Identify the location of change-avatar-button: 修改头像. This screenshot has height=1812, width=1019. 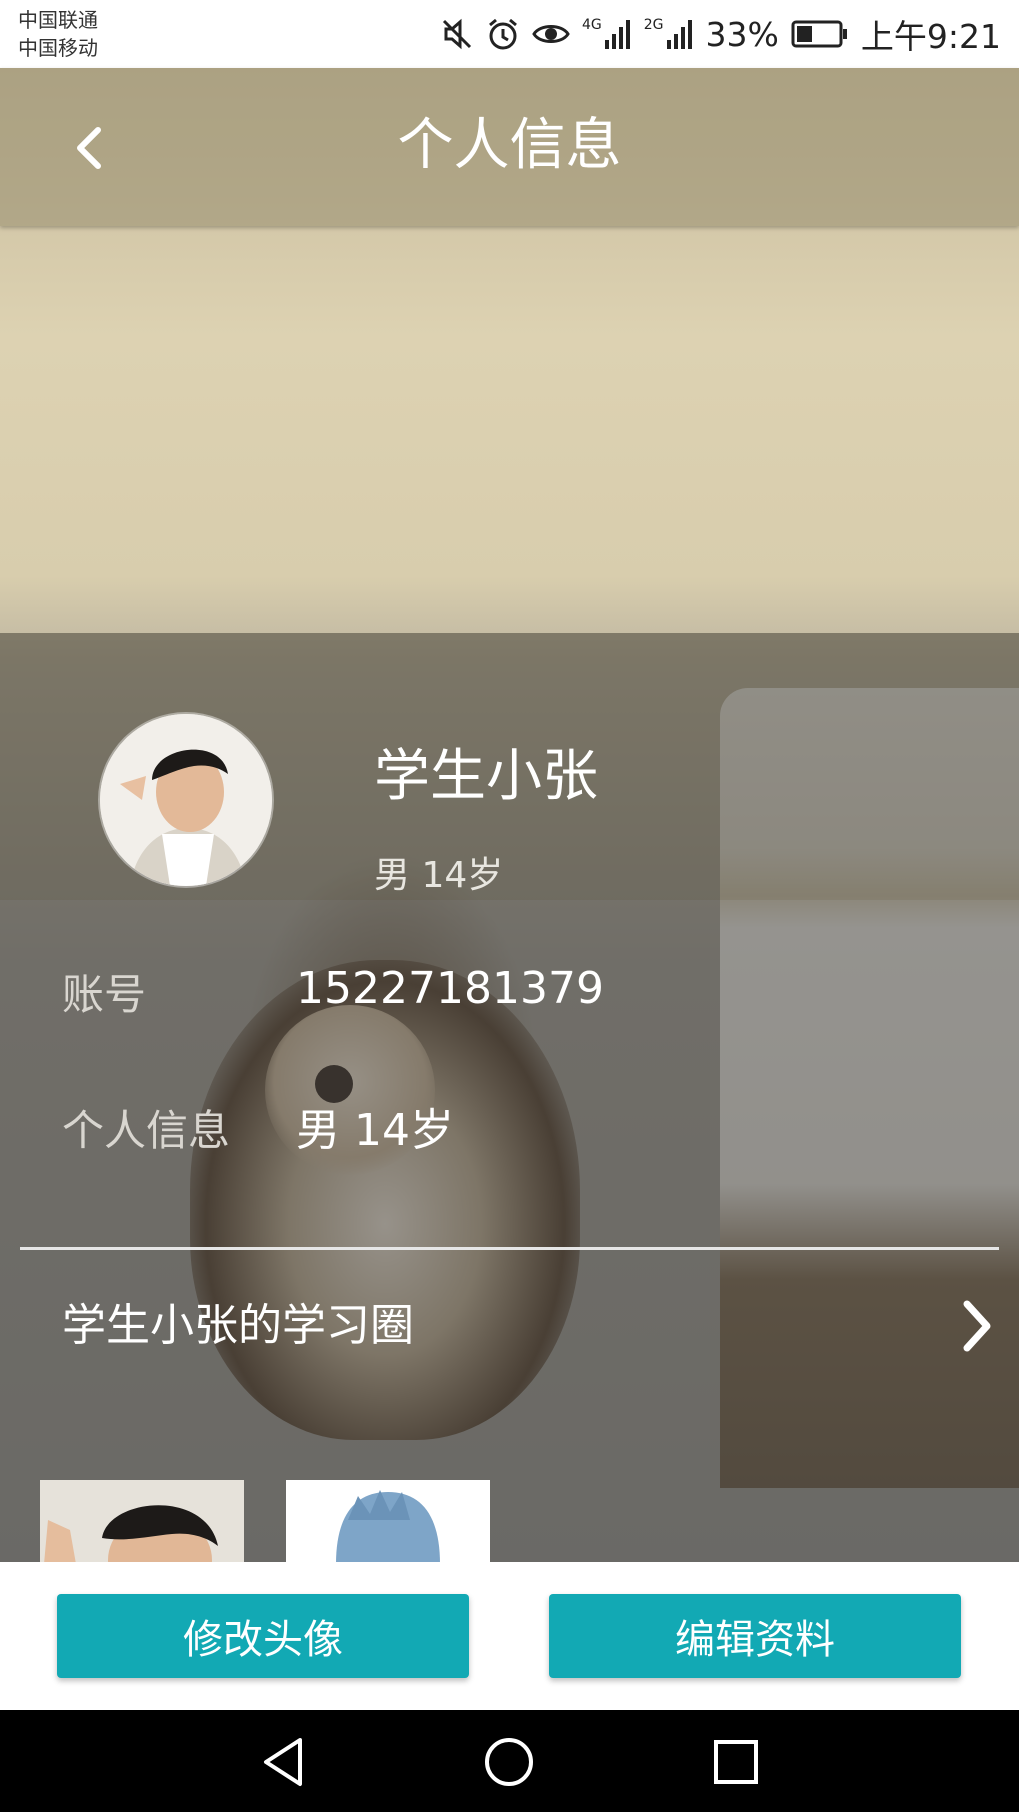
(263, 1636).